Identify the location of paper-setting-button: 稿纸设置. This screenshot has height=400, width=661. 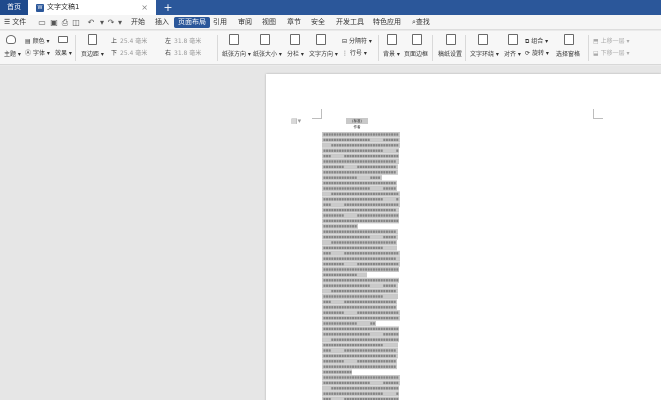
(450, 53).